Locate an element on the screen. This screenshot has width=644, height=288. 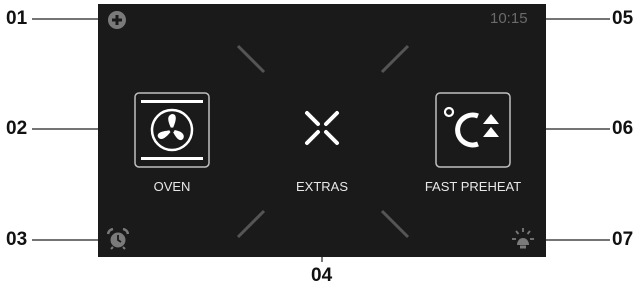
alarm-button is located at coordinates (118, 238).